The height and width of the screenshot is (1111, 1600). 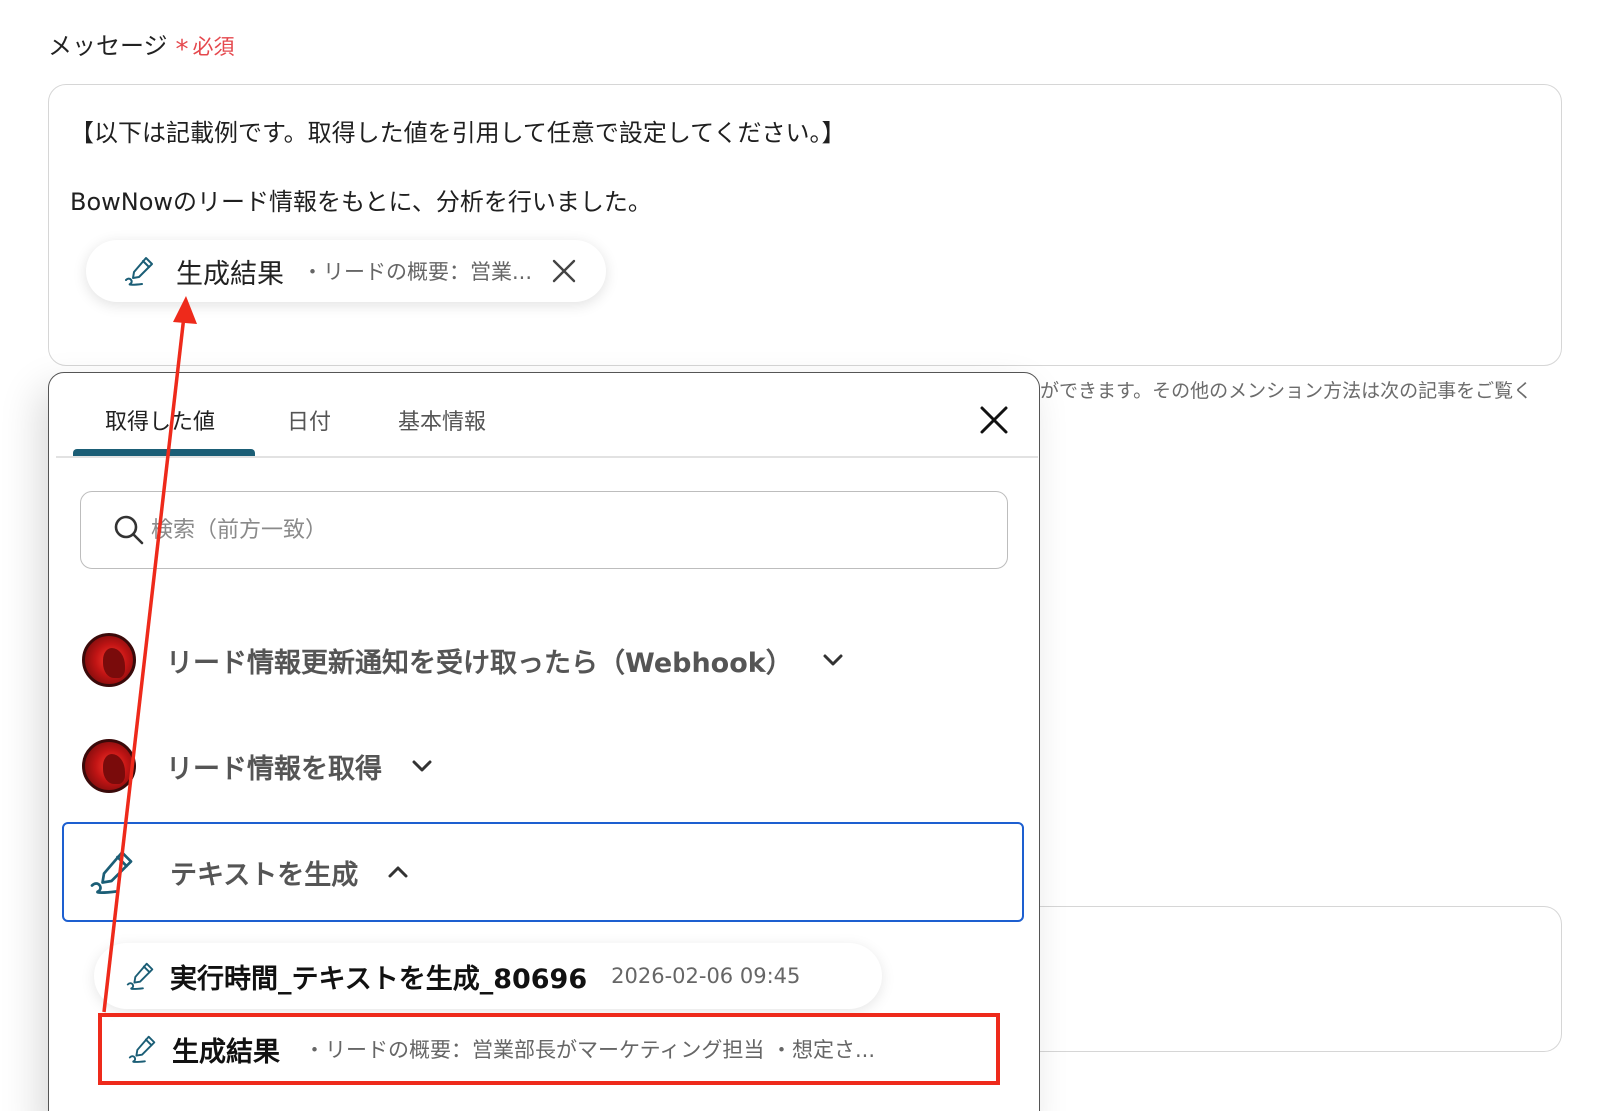 I want to click on step-generate-text: テキストを生成, so click(x=543, y=872).